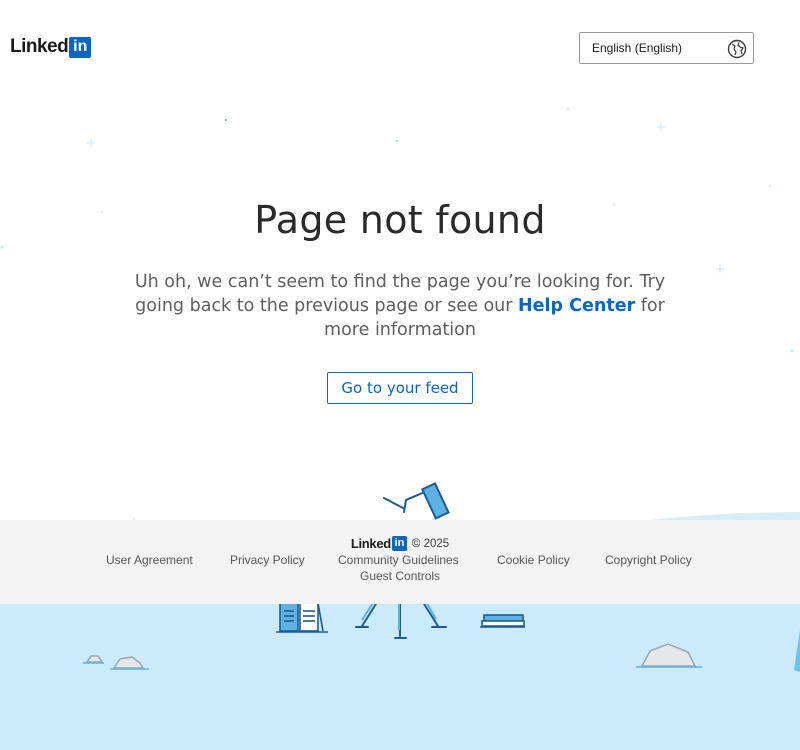 The image size is (800, 750). What do you see at coordinates (80, 47) in the screenshot?
I see `logo-in-box: in` at bounding box center [80, 47].